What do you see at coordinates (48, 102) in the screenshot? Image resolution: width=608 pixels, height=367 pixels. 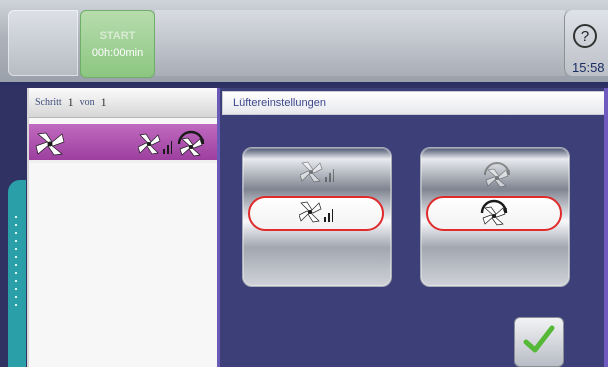 I see `step-label: Schritt` at bounding box center [48, 102].